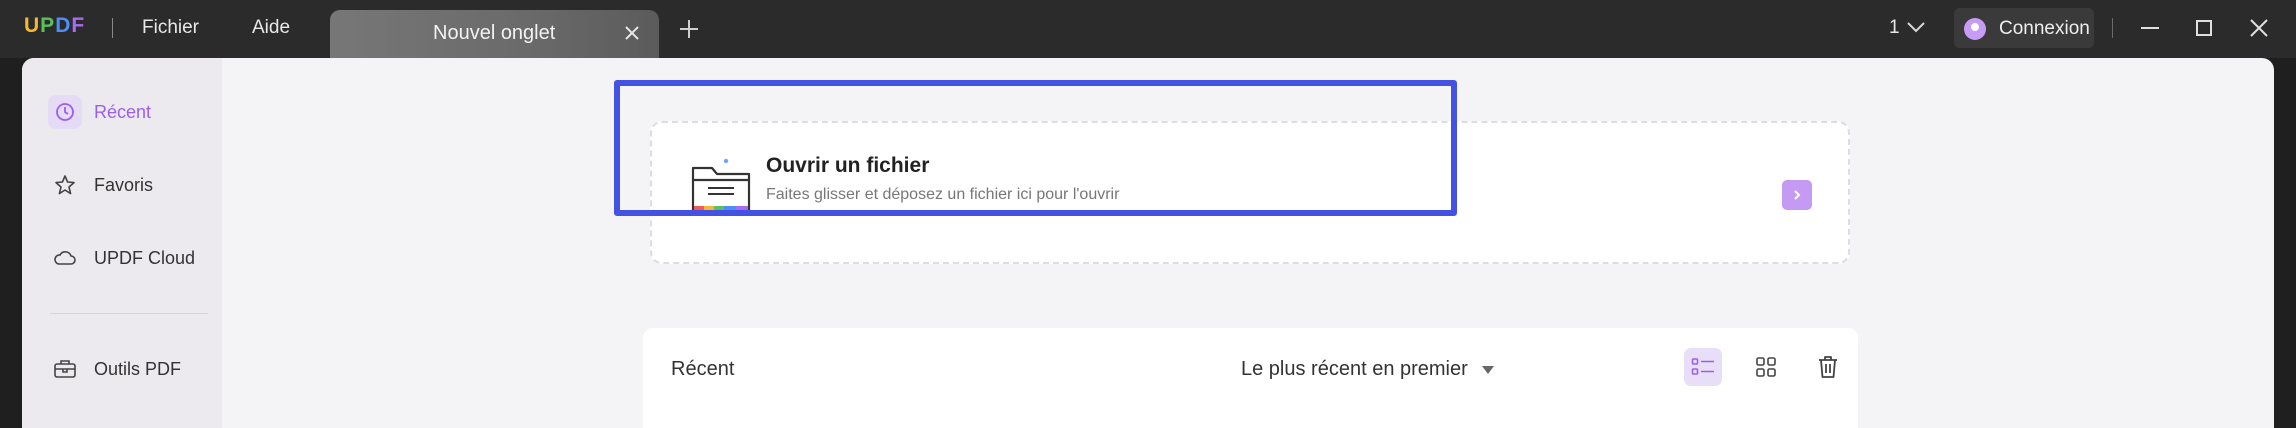  I want to click on caret-down-icon, so click(1487, 369).